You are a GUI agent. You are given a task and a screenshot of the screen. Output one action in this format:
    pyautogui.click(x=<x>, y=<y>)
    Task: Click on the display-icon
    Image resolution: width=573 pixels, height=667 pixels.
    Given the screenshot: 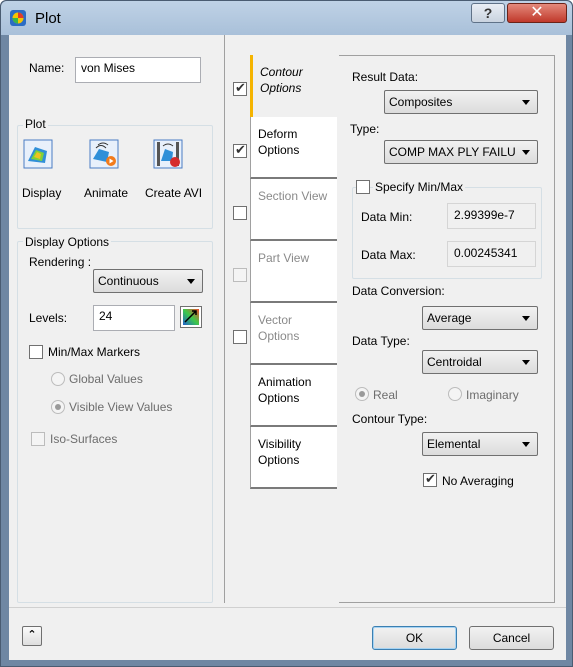 What is the action you would take?
    pyautogui.click(x=38, y=154)
    